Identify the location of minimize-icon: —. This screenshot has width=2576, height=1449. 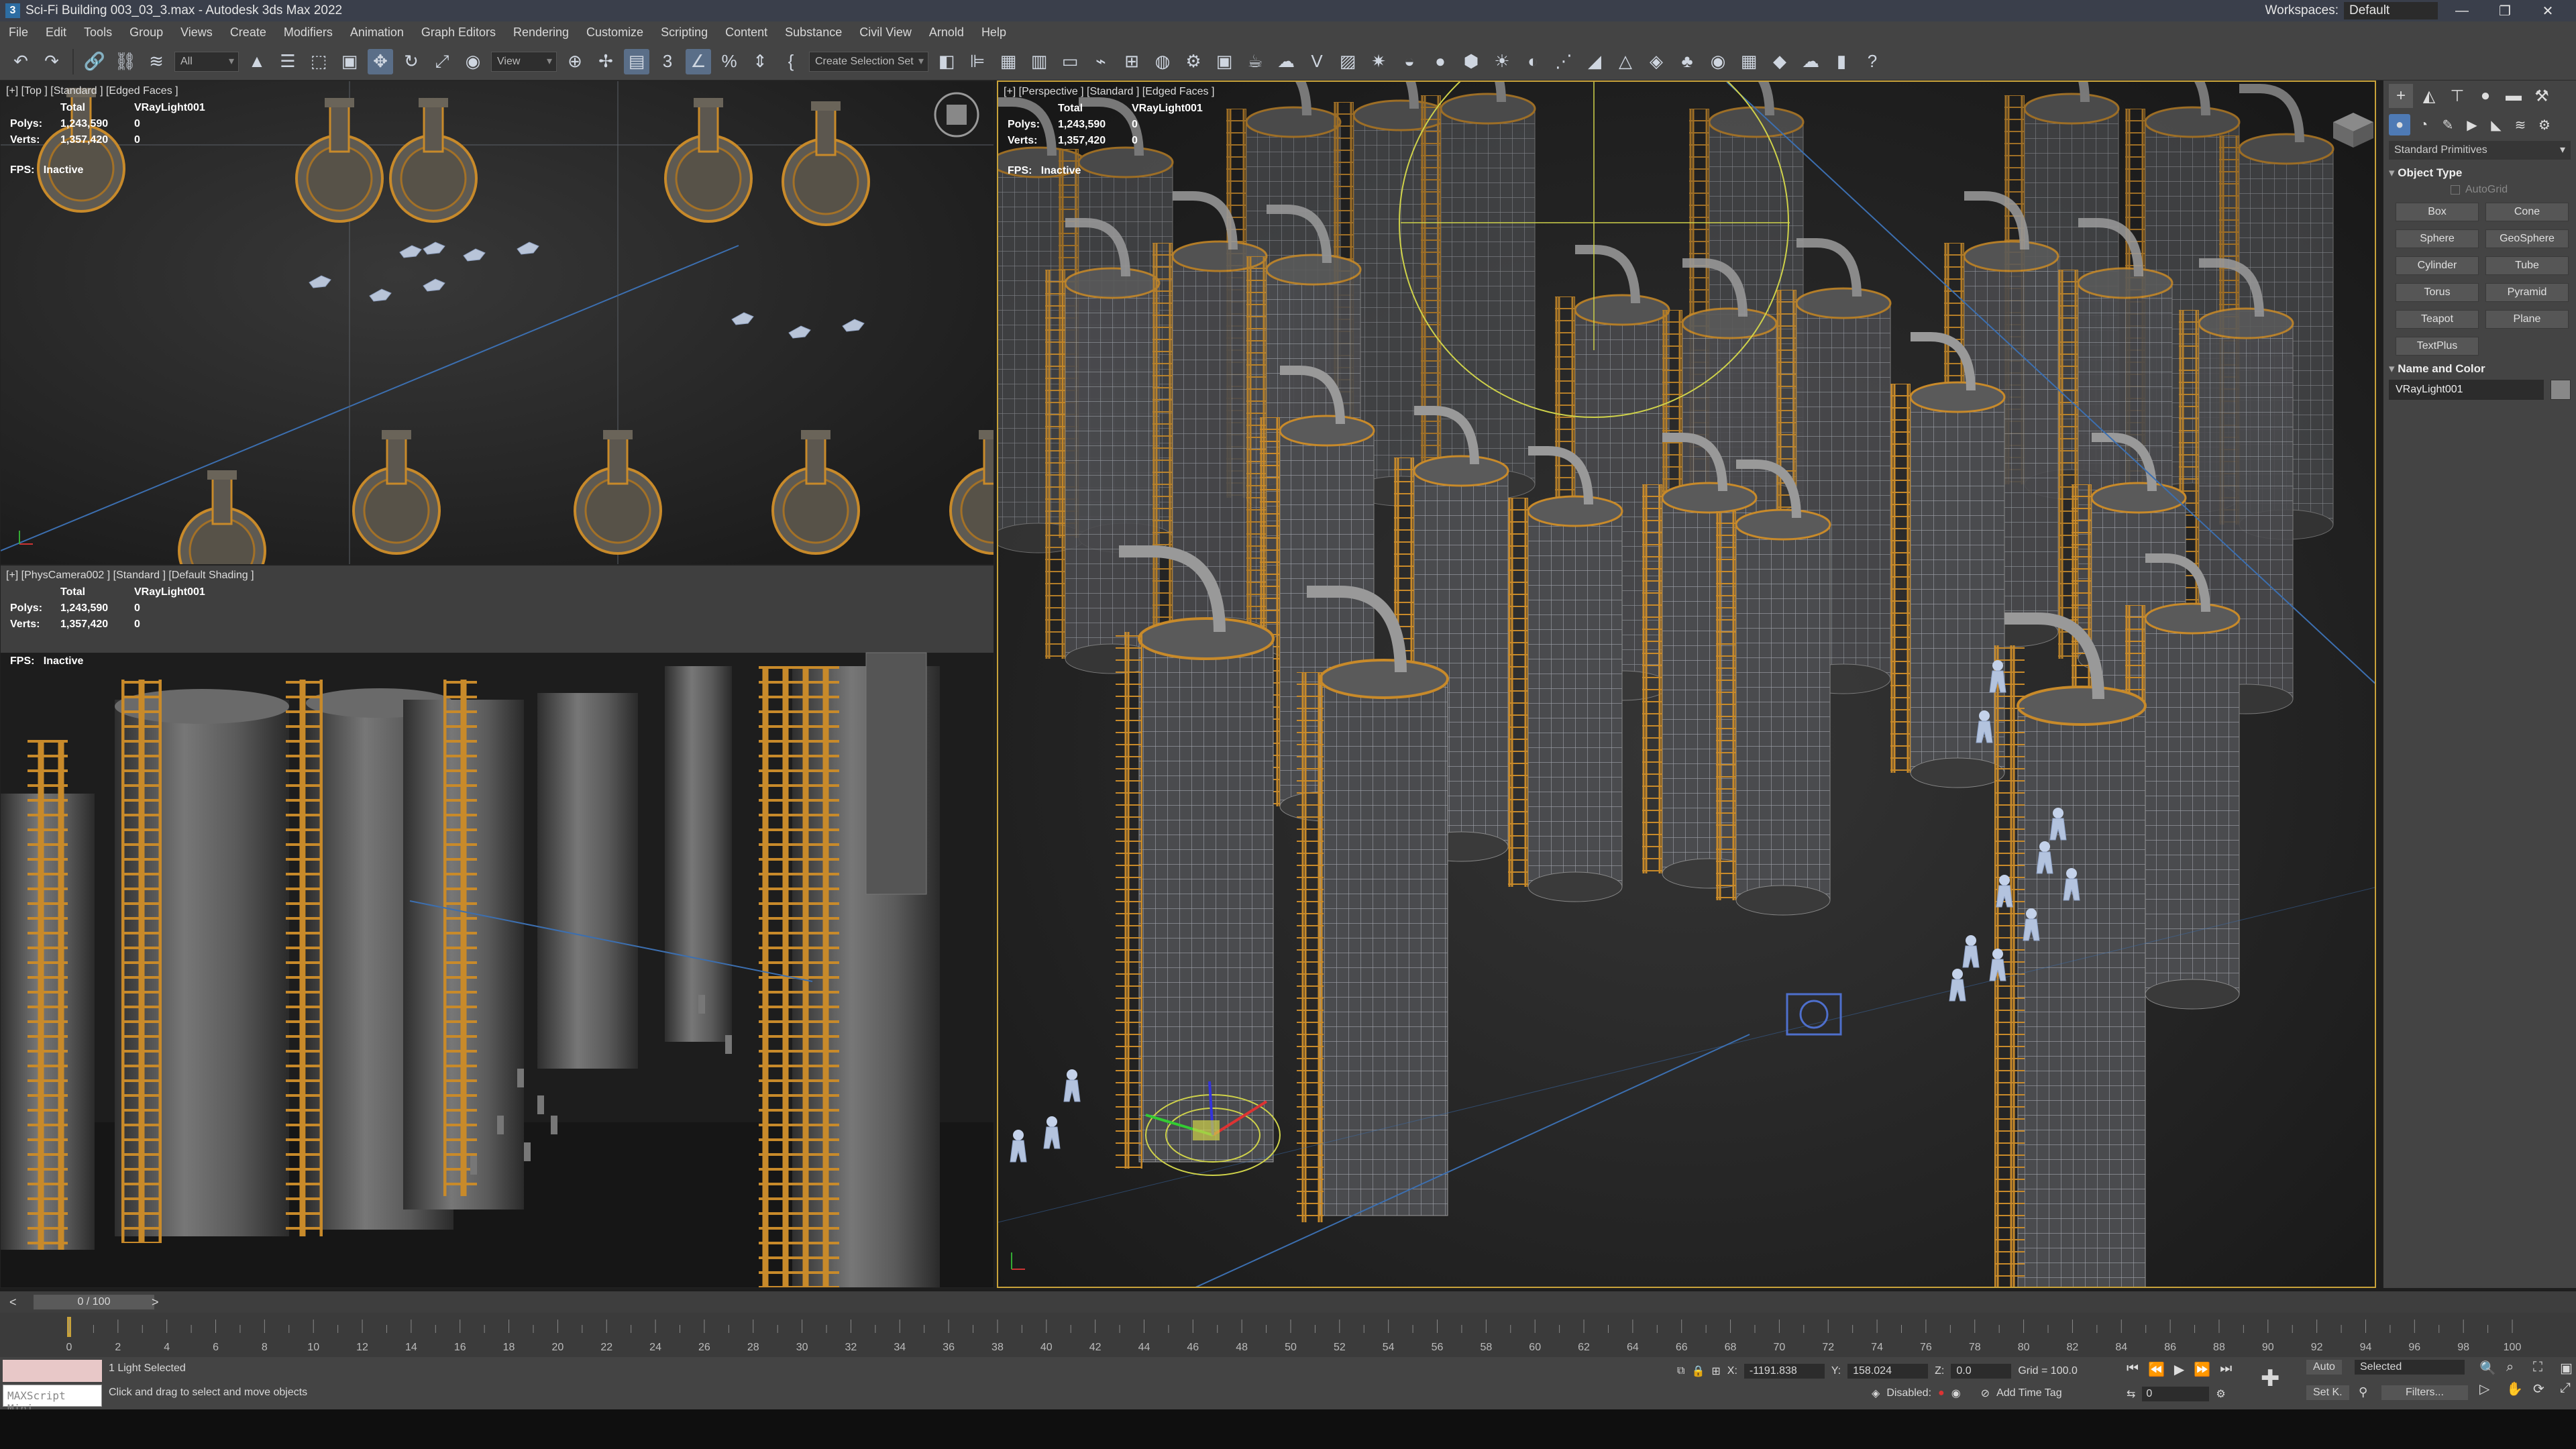
(2462, 11).